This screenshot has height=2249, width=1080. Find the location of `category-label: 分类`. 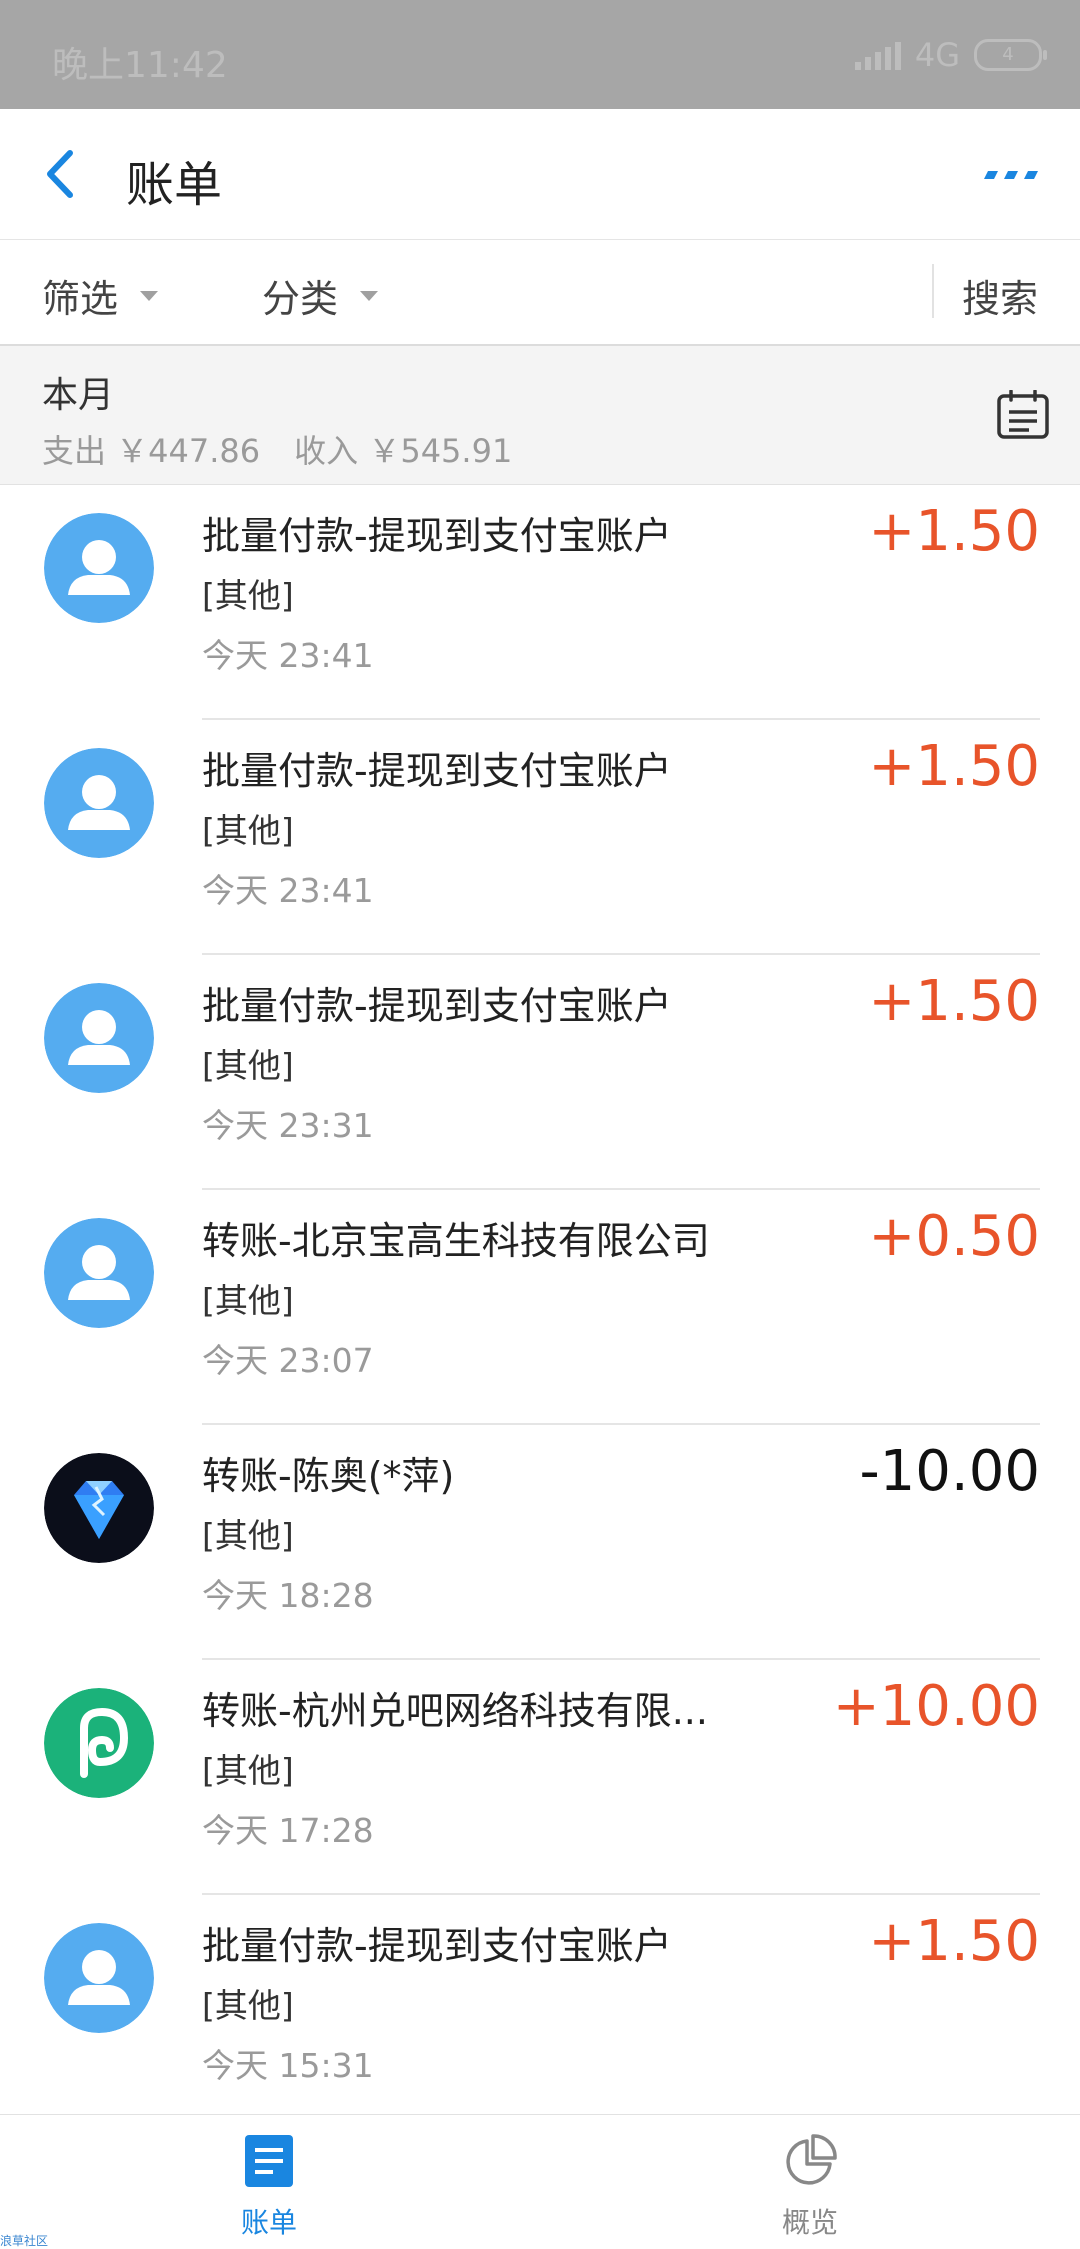

category-label: 分类 is located at coordinates (300, 299).